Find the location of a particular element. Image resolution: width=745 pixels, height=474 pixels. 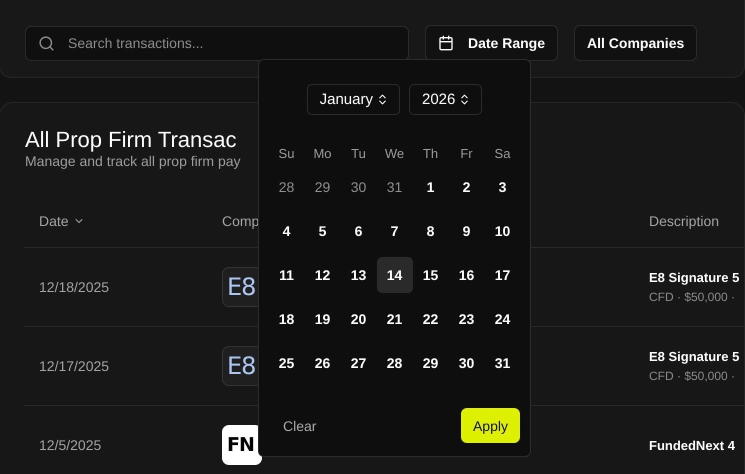

weekday-label: Th is located at coordinates (431, 153).